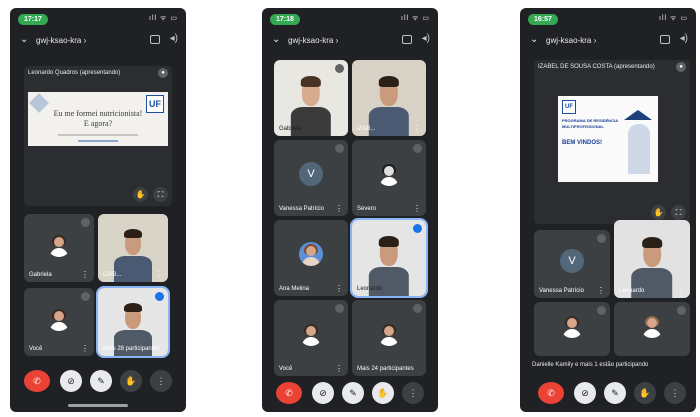 The image size is (700, 417). Describe the element at coordinates (561, 291) in the screenshot. I see `participant-name: Vanessa Patrício` at that location.